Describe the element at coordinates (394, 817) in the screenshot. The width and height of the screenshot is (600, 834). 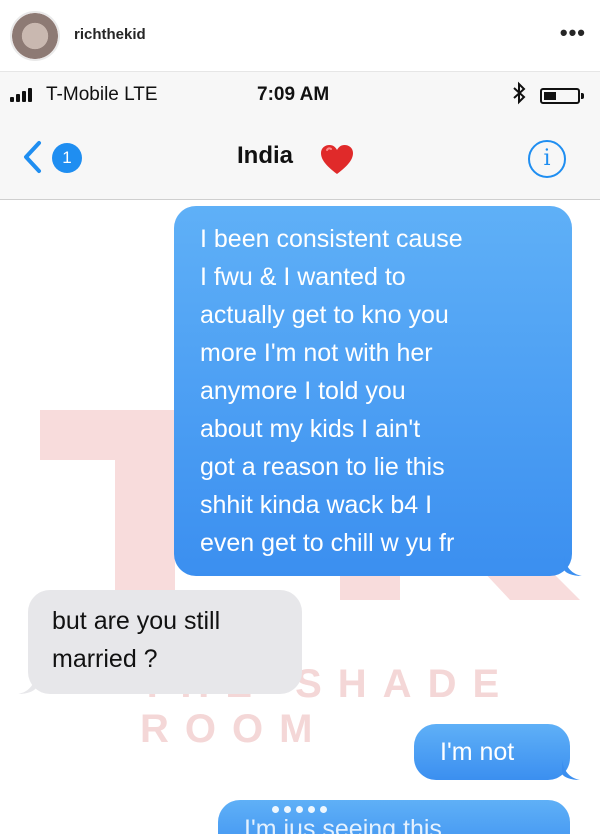
I see `sent-message-bubble: I'm jus seeing this` at that location.